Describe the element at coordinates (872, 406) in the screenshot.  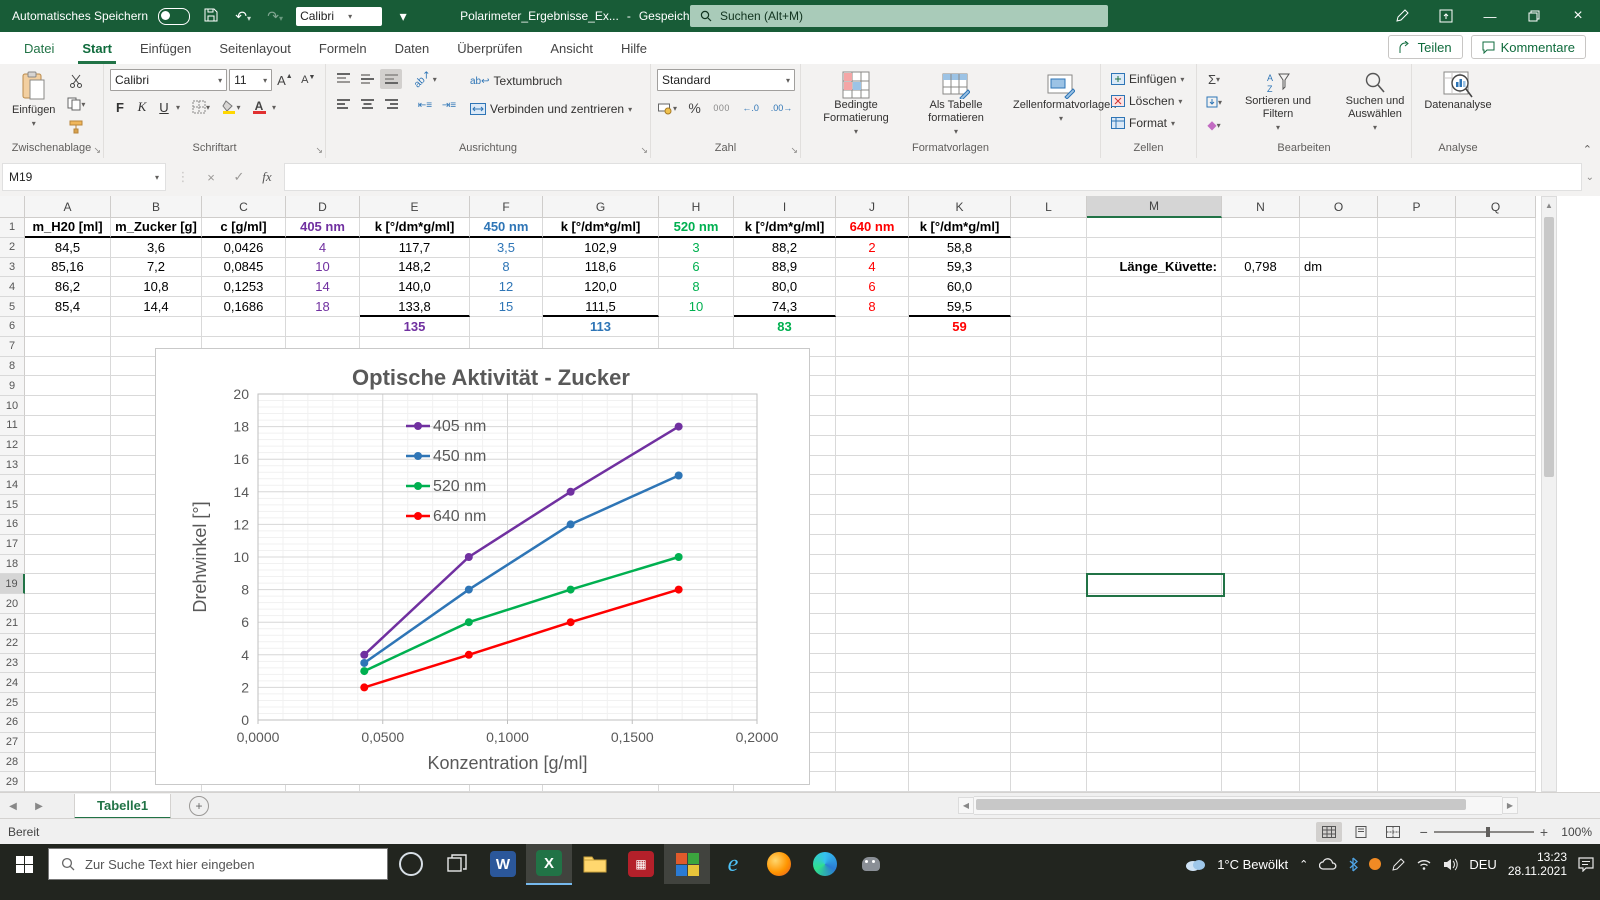
I see `cell-J10` at that location.